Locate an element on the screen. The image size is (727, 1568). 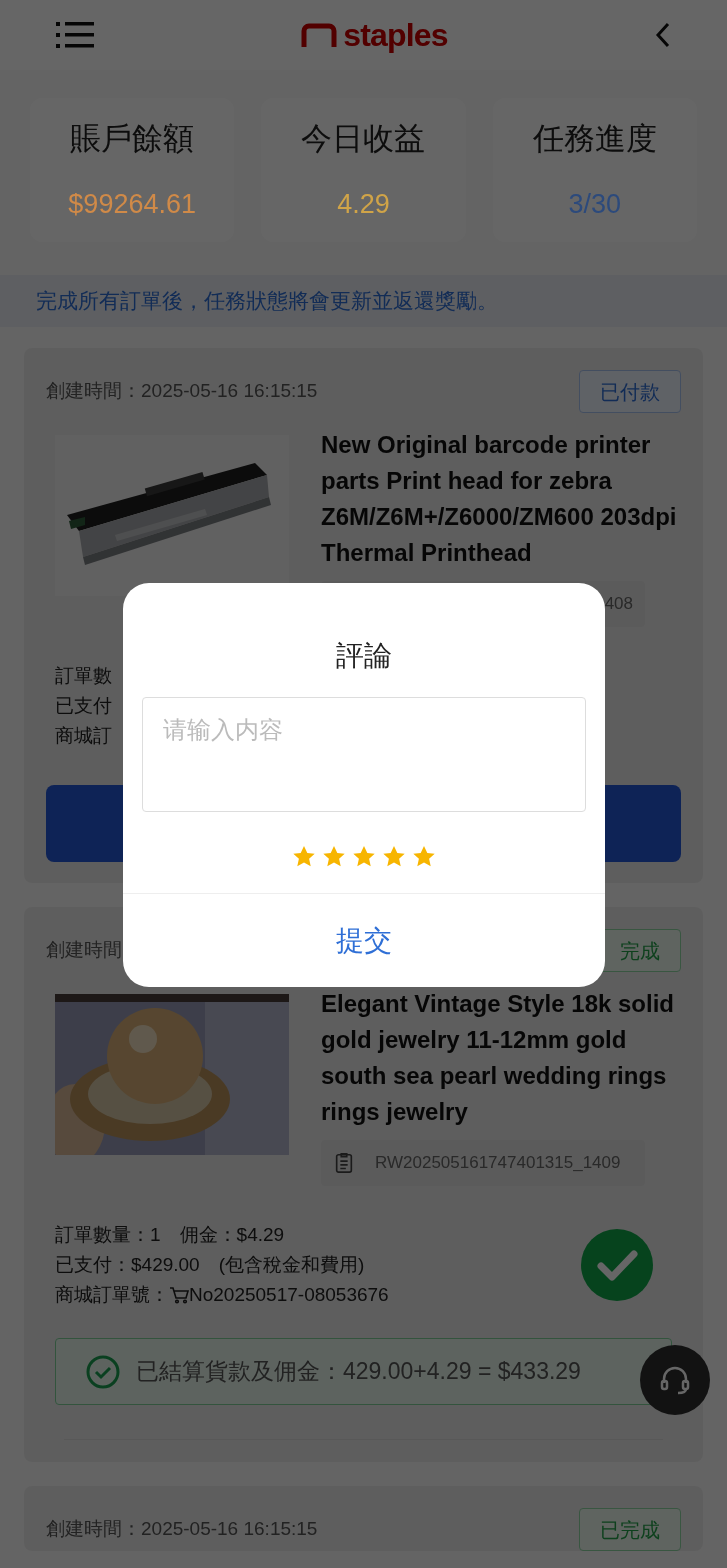
stat-value: 3/30 is located at coordinates (595, 204).